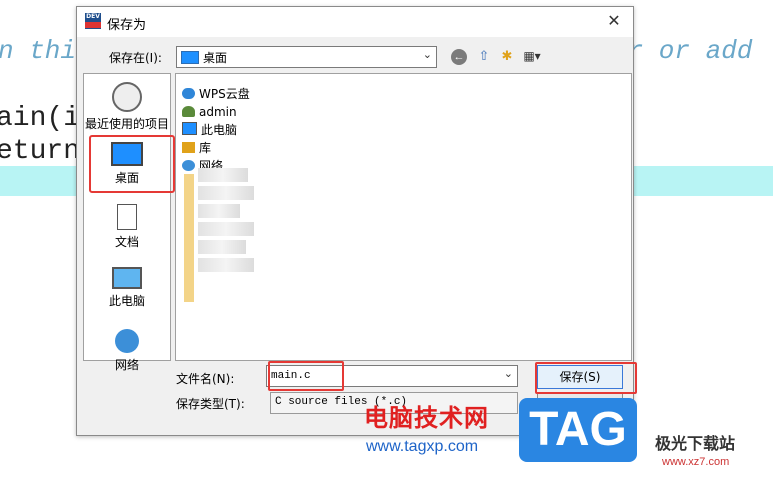 The height and width of the screenshot is (480, 773). Describe the element at coordinates (355, 22) in the screenshot. I see `dialog-titlebar: DEV 保存为 ✕` at that location.